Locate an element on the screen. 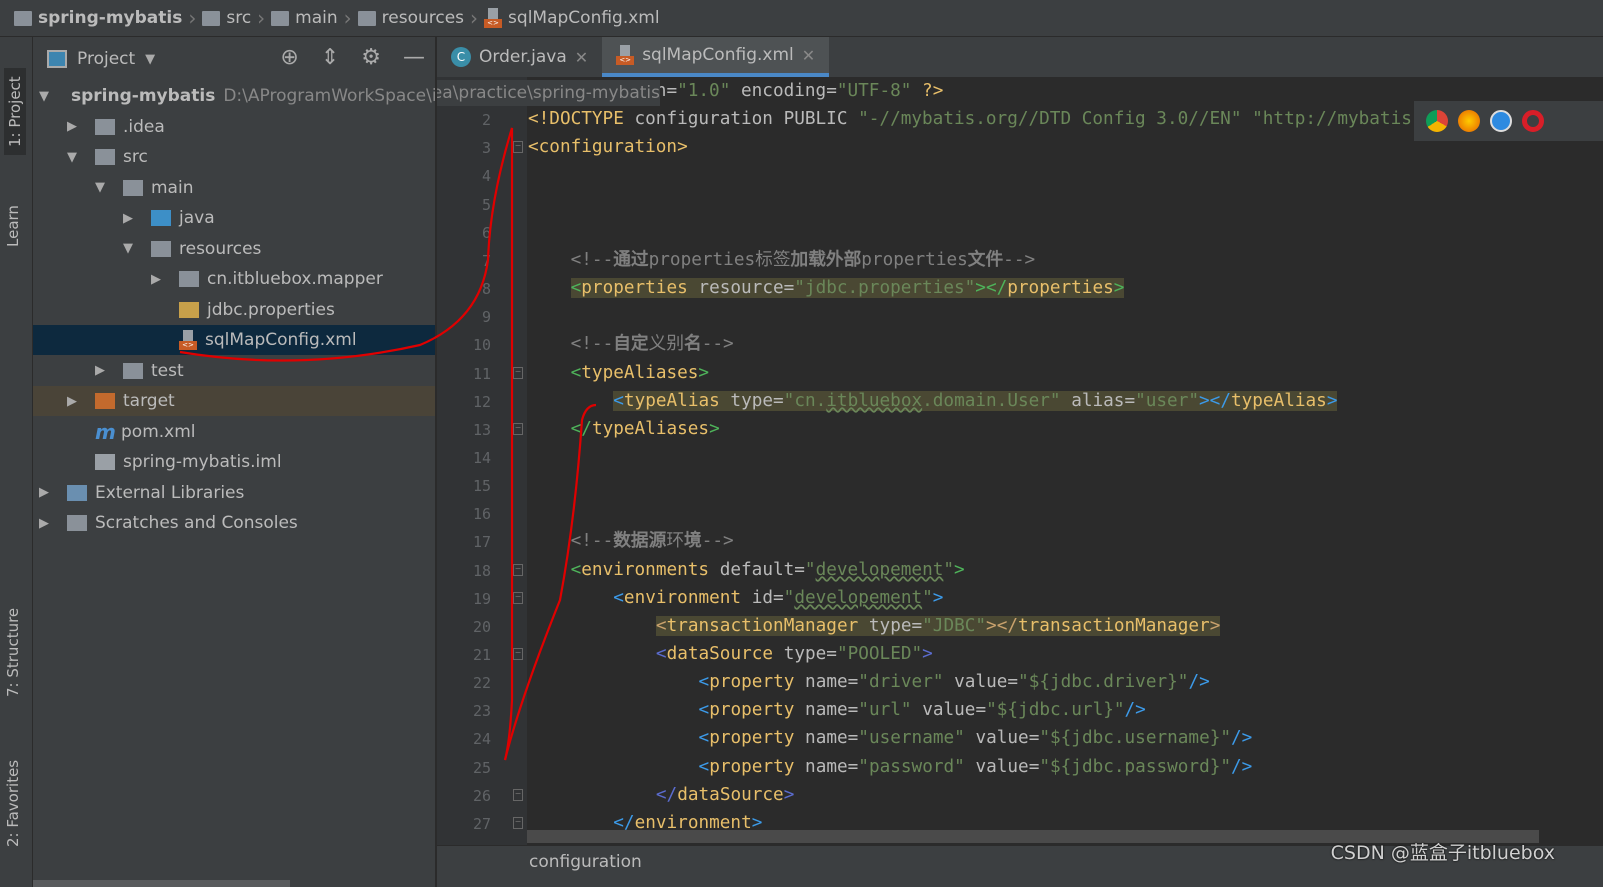 The height and width of the screenshot is (887, 1603). tree-item: jdbc.properties is located at coordinates (234, 310).